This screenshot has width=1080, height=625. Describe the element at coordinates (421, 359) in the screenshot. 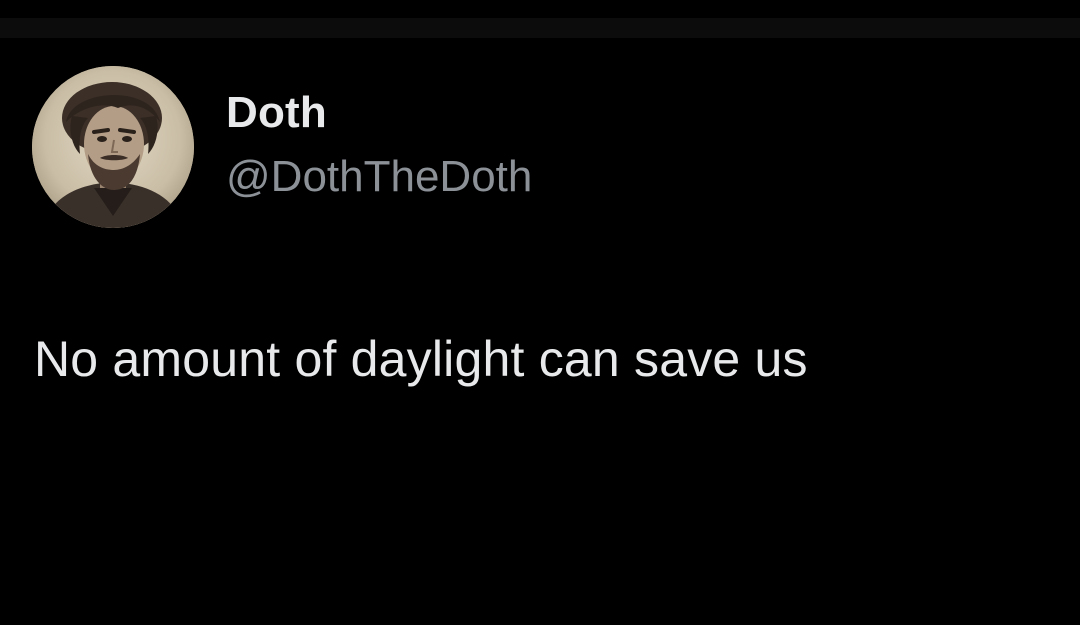

I see `tweet-text: No amount of daylight can save us` at that location.